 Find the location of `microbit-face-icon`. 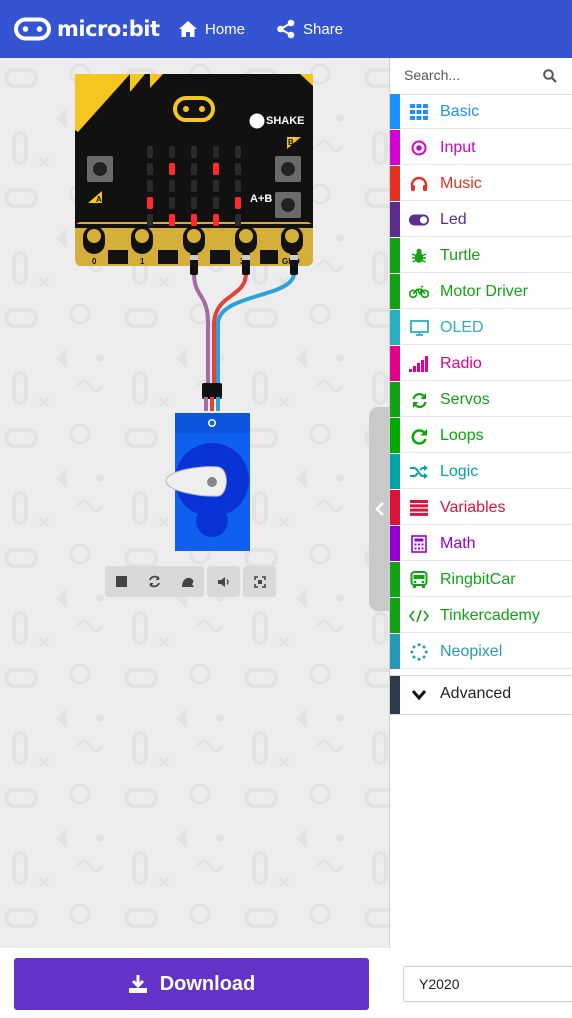

microbit-face-icon is located at coordinates (194, 109).